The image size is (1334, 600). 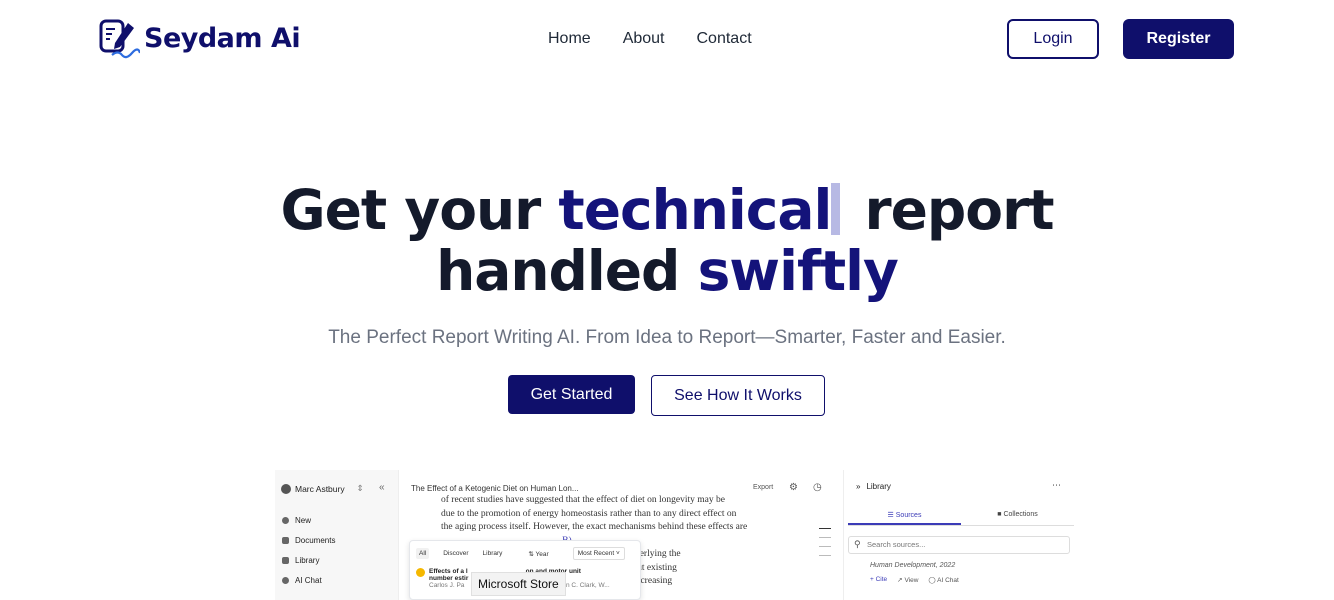 I want to click on preview-nav-library: Library, so click(x=308, y=560).